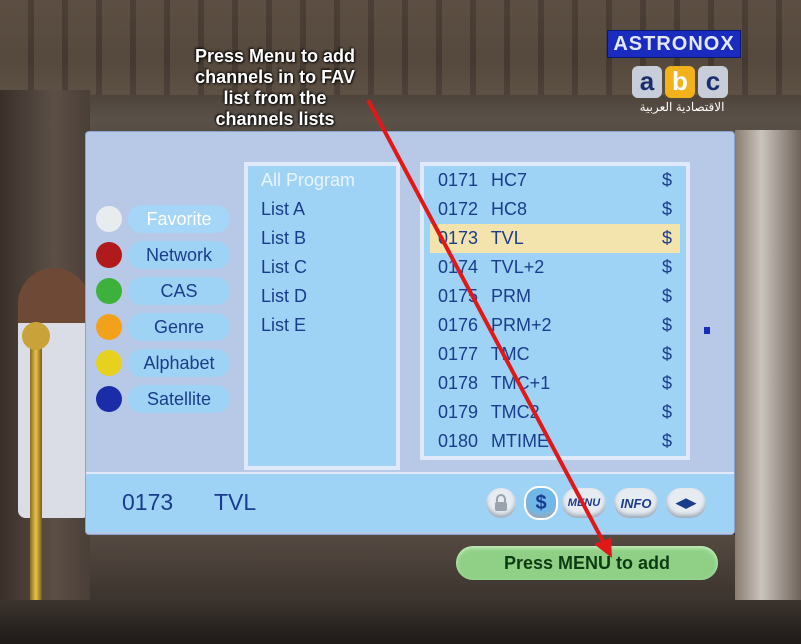 The image size is (801, 644). What do you see at coordinates (458, 180) in the screenshot?
I see `channel-number: 0171` at bounding box center [458, 180].